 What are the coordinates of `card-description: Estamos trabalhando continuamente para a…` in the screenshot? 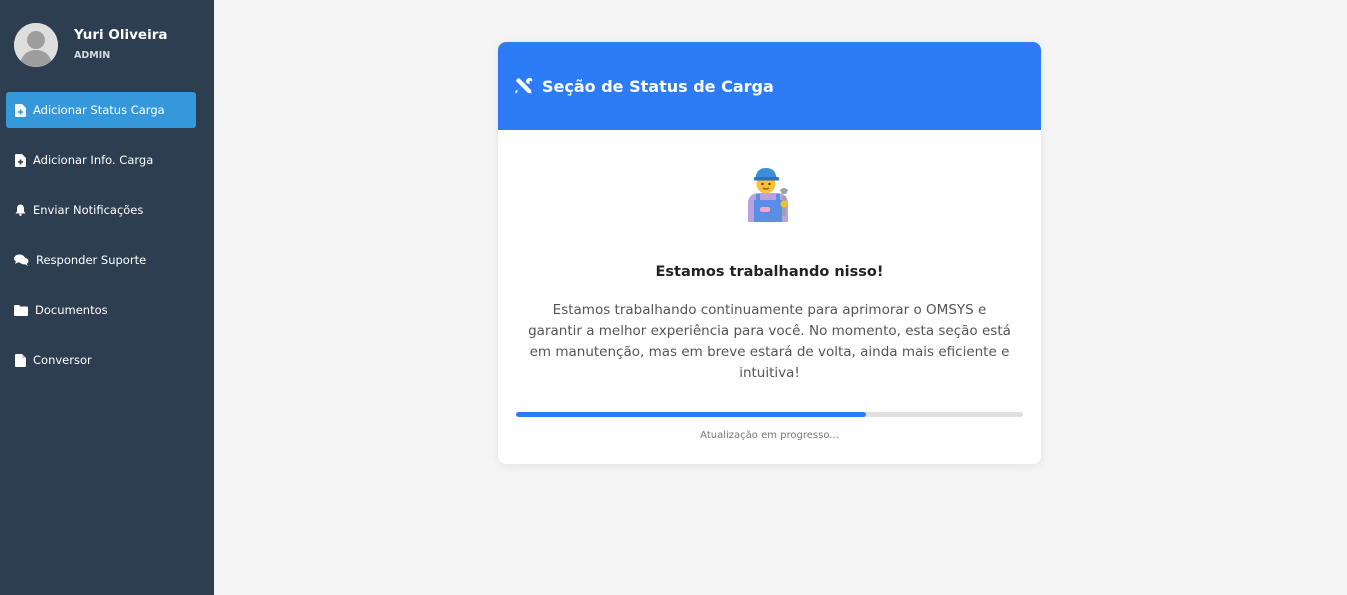 It's located at (769, 341).